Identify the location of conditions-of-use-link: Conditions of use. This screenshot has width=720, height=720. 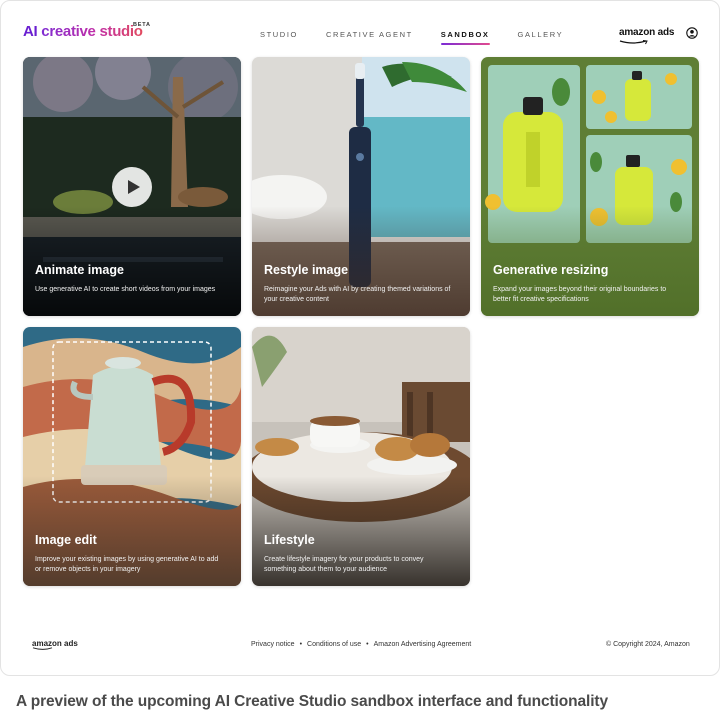
(334, 644).